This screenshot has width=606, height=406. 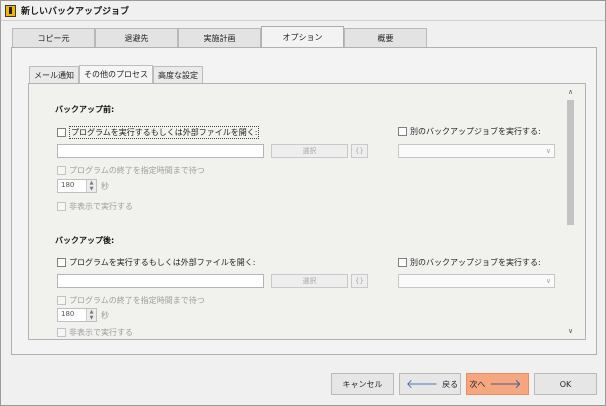 I want to click on before-browse-button: 選択, so click(x=309, y=151).